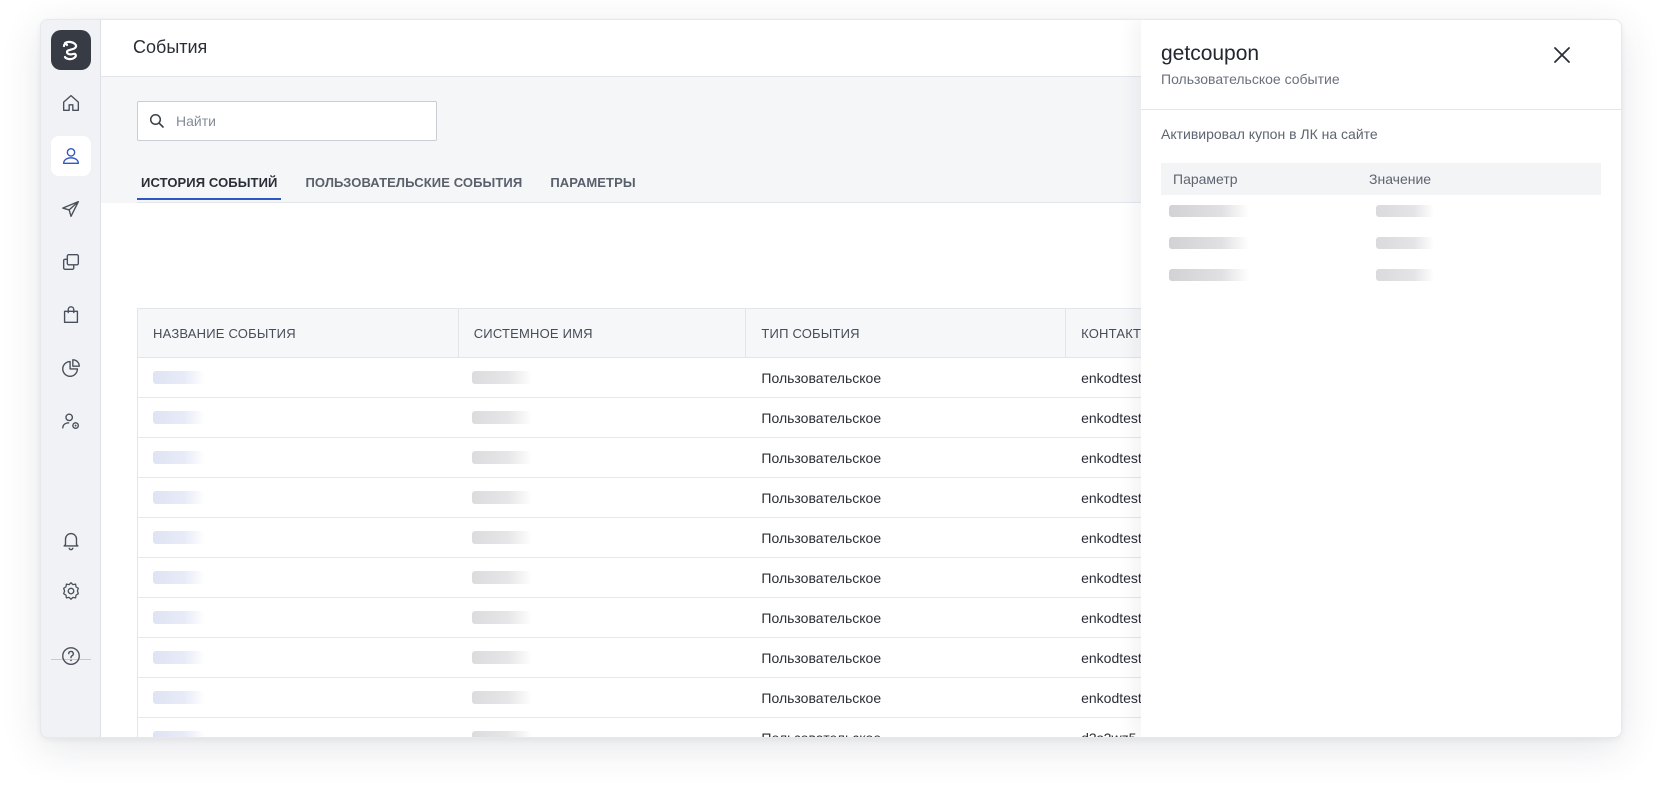 The image size is (1661, 798). I want to click on app-logo, so click(71, 50).